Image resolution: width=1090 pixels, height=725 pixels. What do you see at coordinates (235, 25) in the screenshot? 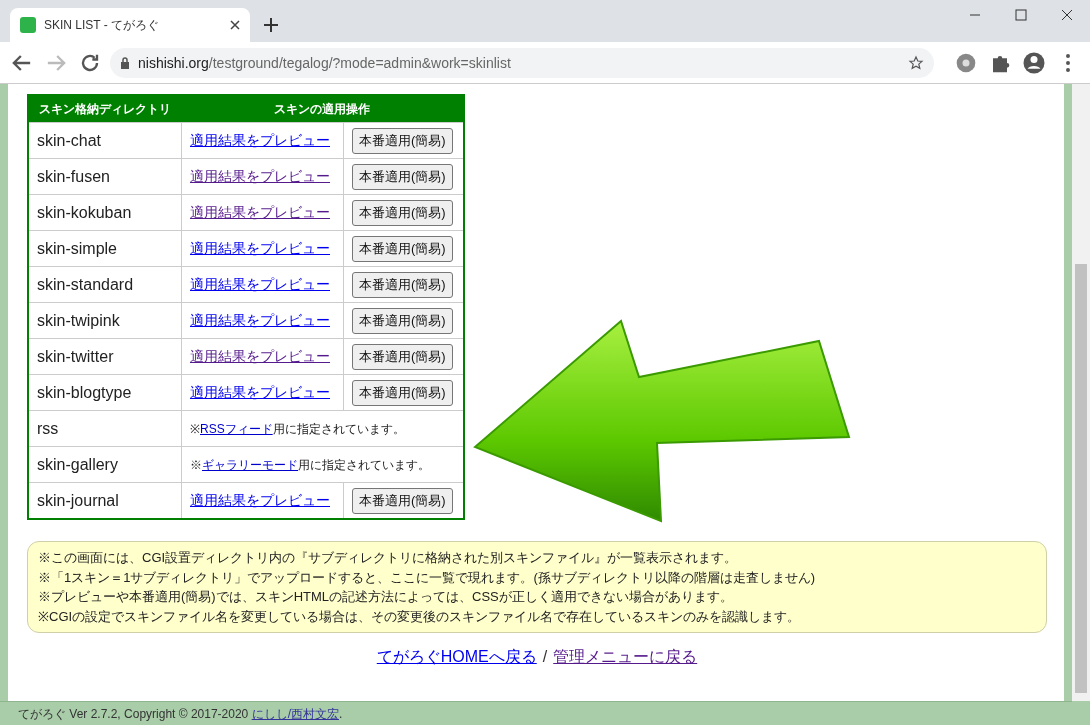
I see `close-icon` at bounding box center [235, 25].